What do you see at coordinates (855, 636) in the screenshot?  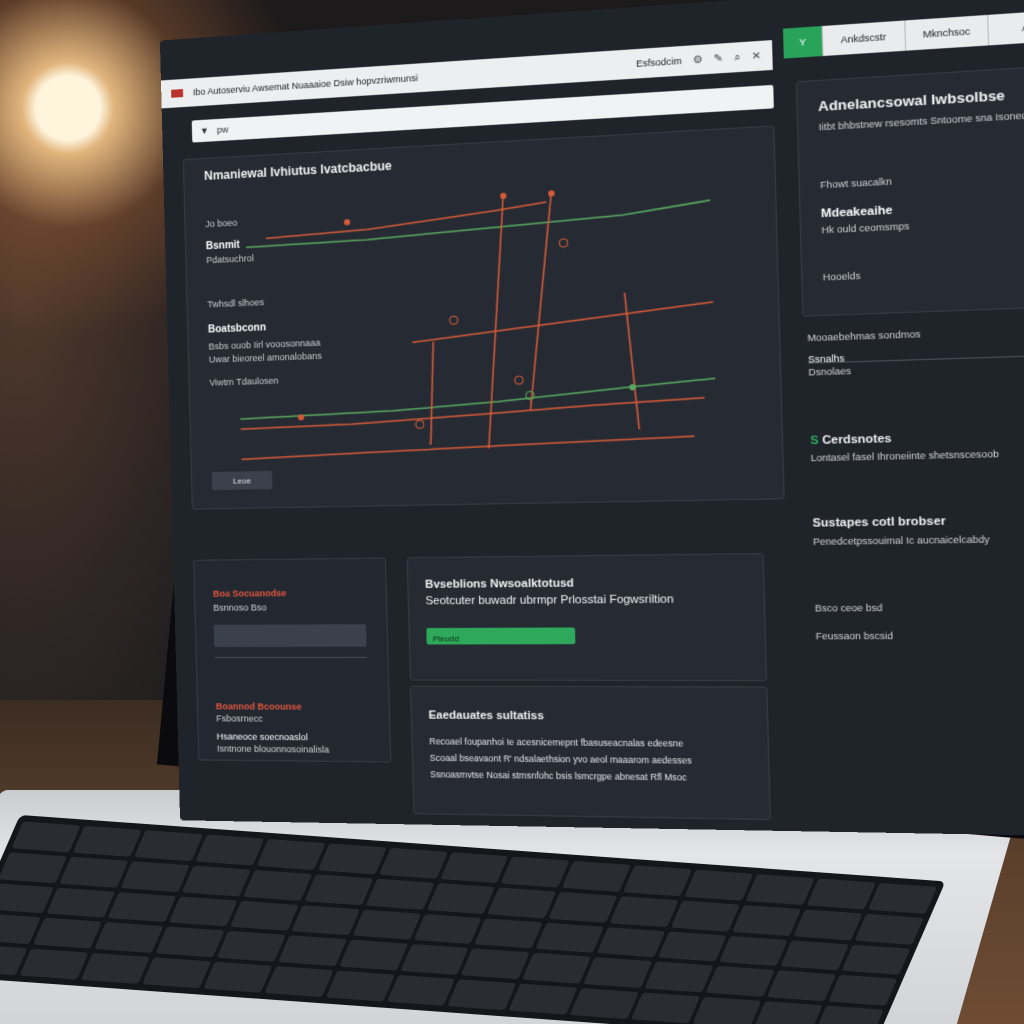 I see `list-item: Feussaon bscsid` at bounding box center [855, 636].